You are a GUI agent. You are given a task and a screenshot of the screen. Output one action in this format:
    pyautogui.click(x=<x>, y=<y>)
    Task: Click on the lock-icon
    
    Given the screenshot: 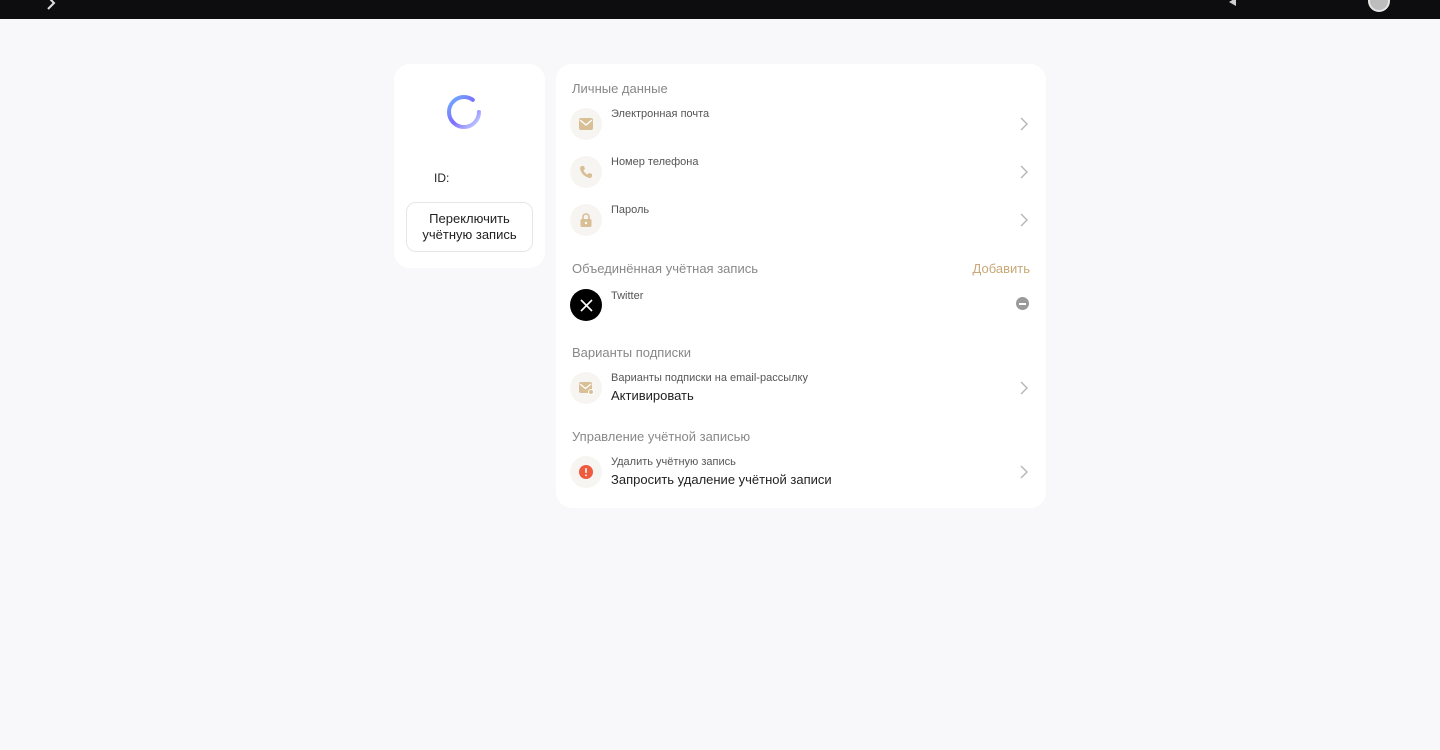 What is the action you would take?
    pyautogui.click(x=586, y=220)
    